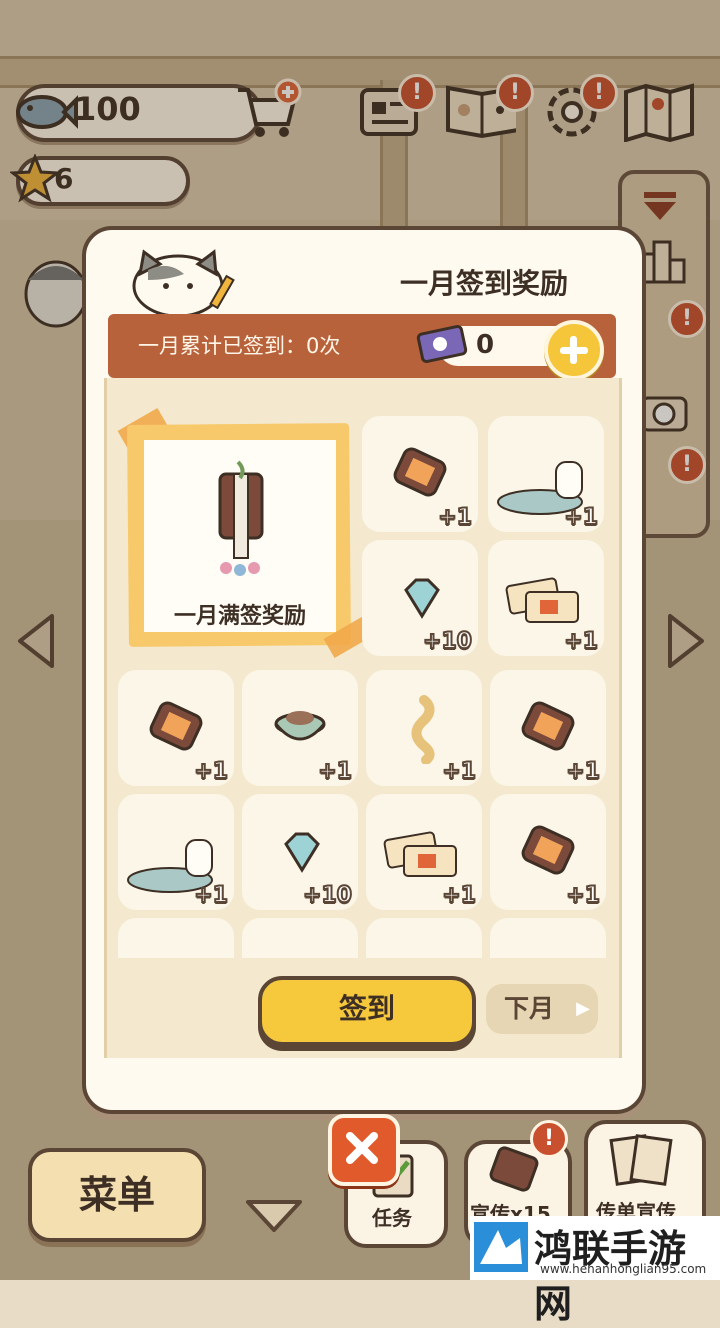 Image resolution: width=720 pixels, height=1328 pixels. I want to click on sign-in-button: 签到, so click(367, 1011).